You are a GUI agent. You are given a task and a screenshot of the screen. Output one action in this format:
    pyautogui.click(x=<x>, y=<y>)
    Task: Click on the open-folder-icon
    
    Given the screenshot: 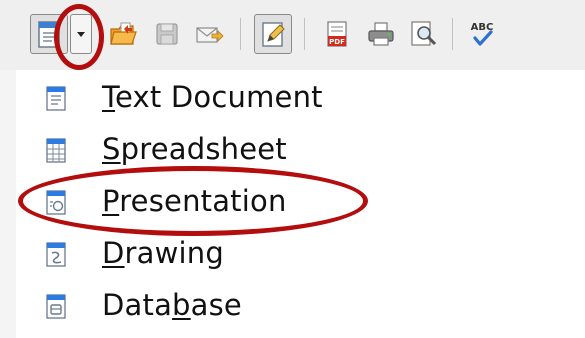 What is the action you would take?
    pyautogui.click(x=123, y=33)
    